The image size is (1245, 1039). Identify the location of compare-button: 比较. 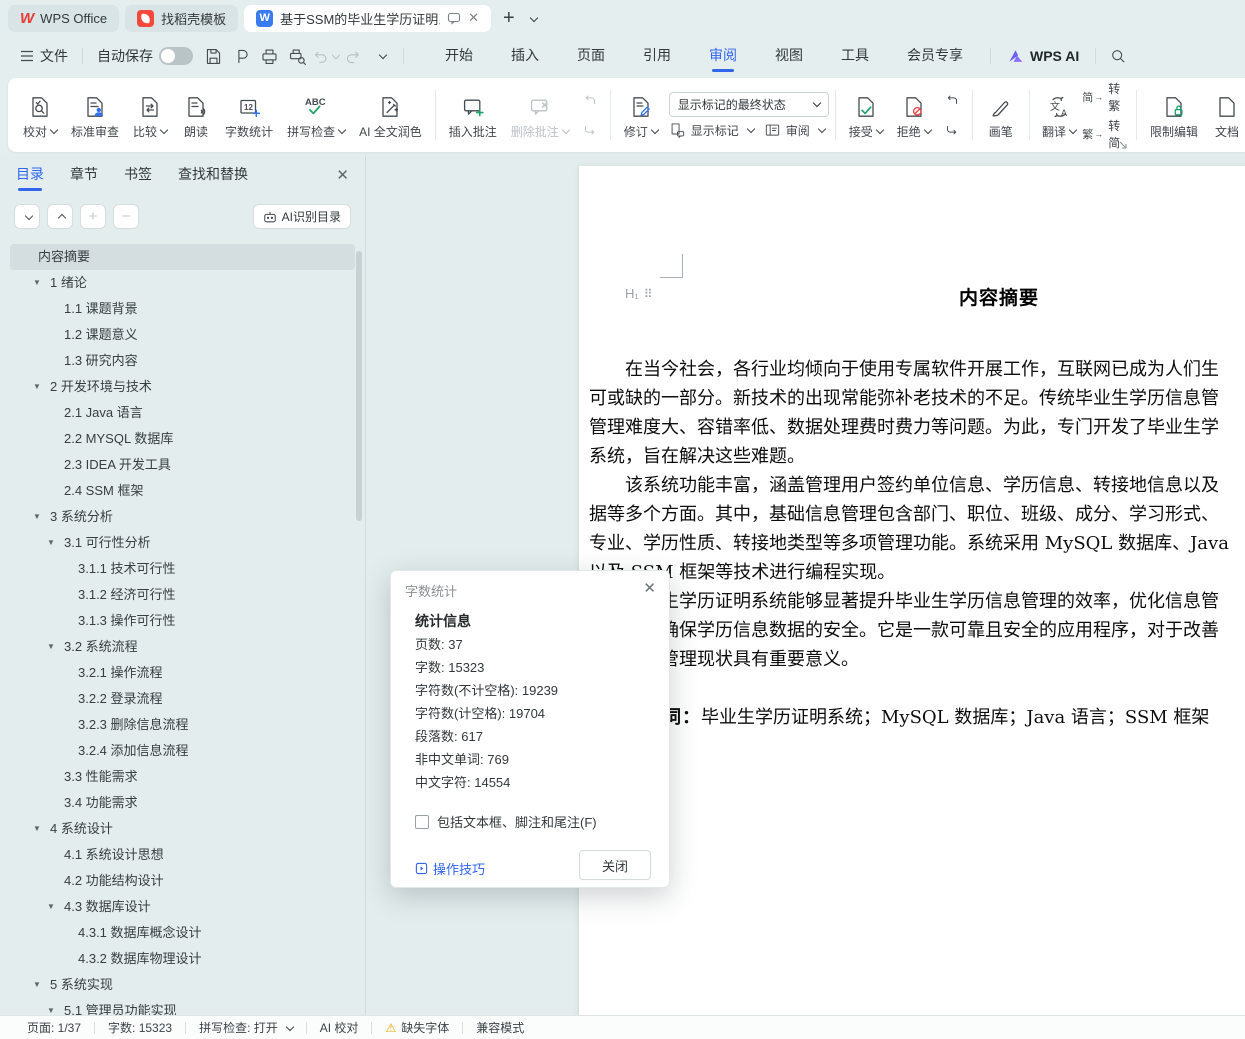
(150, 115).